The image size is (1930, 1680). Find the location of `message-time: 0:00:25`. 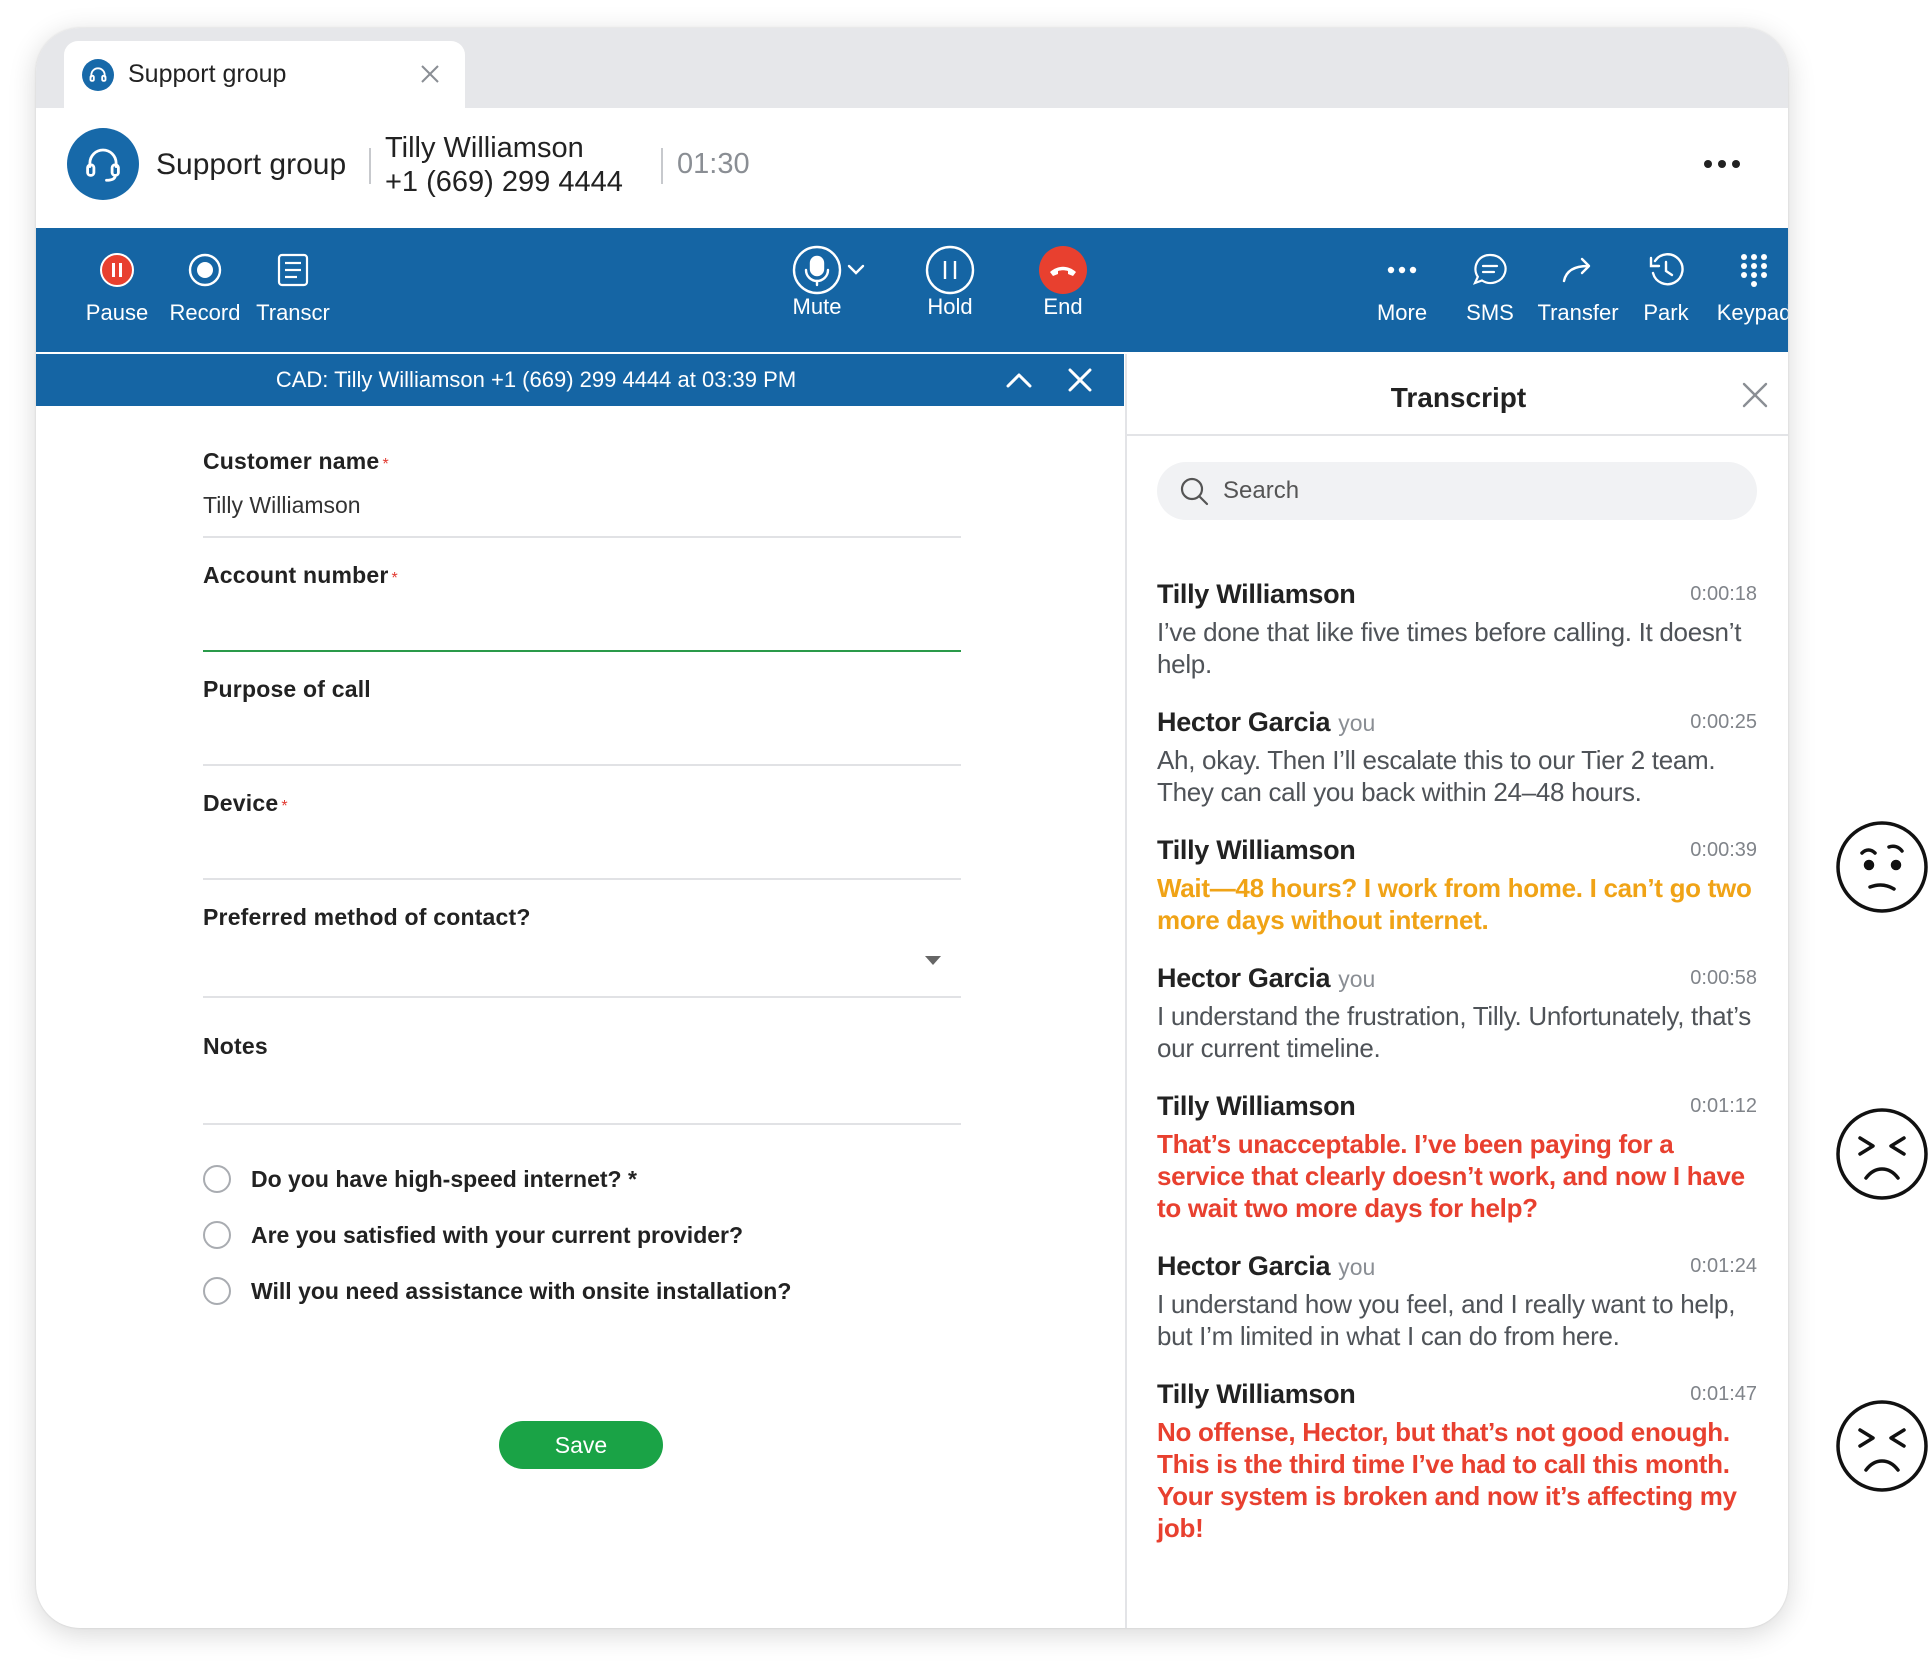

message-time: 0:00:25 is located at coordinates (1723, 722).